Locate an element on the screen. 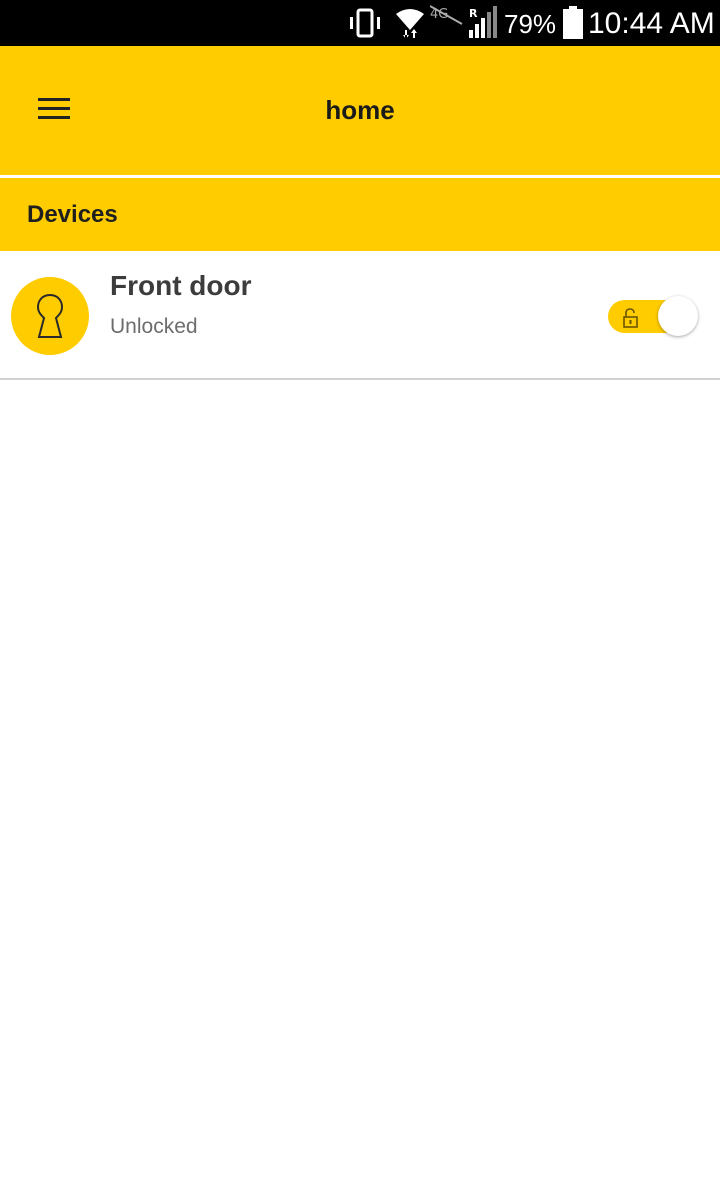  page-title: home is located at coordinates (360, 110).